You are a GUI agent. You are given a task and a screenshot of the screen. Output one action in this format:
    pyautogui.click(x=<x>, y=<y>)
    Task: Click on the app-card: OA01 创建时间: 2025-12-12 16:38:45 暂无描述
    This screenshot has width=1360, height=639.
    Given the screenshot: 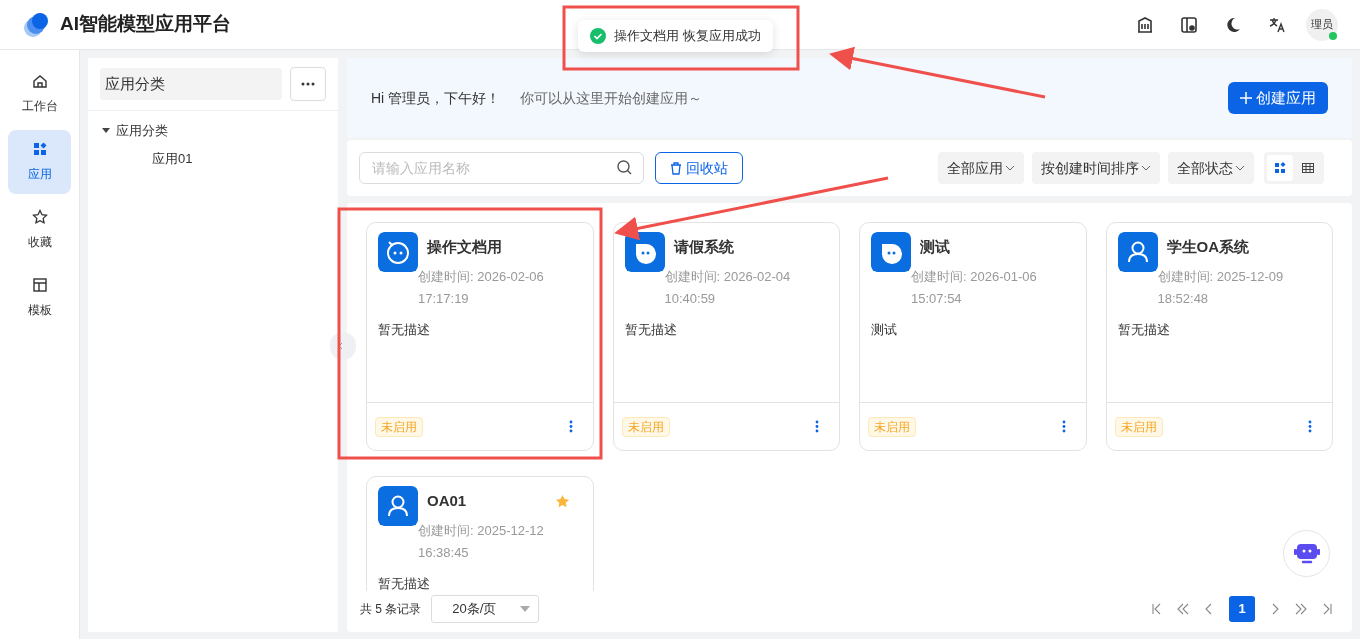 What is the action you would take?
    pyautogui.click(x=480, y=533)
    